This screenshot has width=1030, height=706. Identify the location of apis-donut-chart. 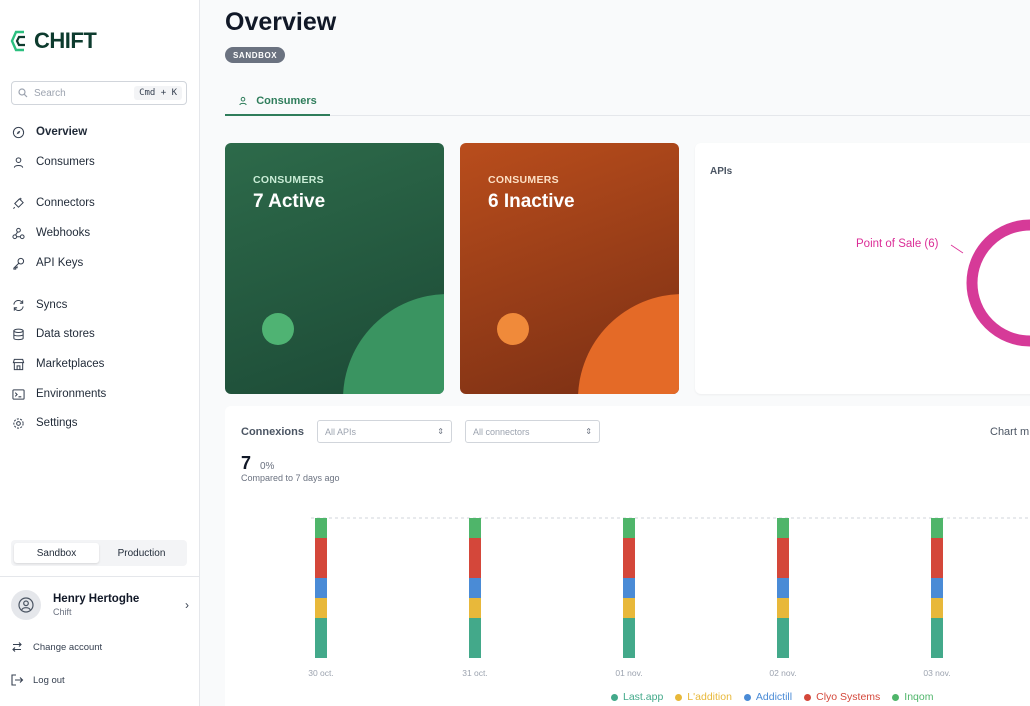
(990, 283).